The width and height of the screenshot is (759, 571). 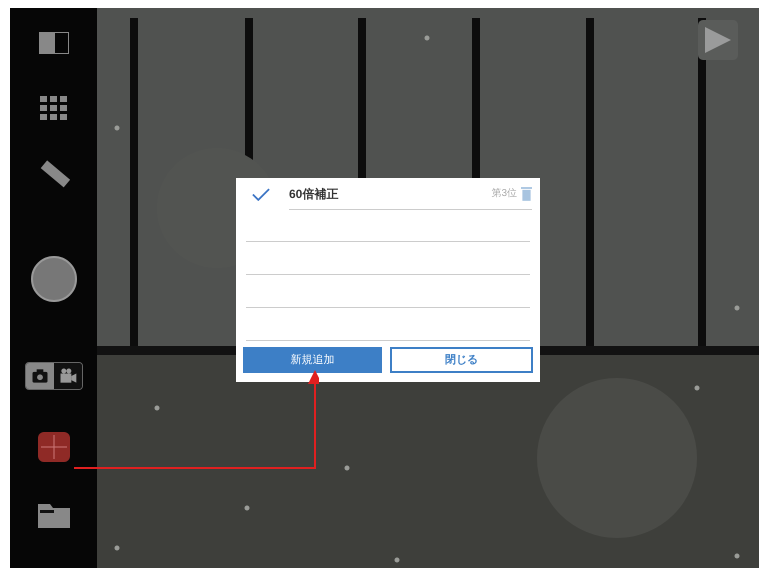 I want to click on add-new-button: 新規追加, so click(x=312, y=360).